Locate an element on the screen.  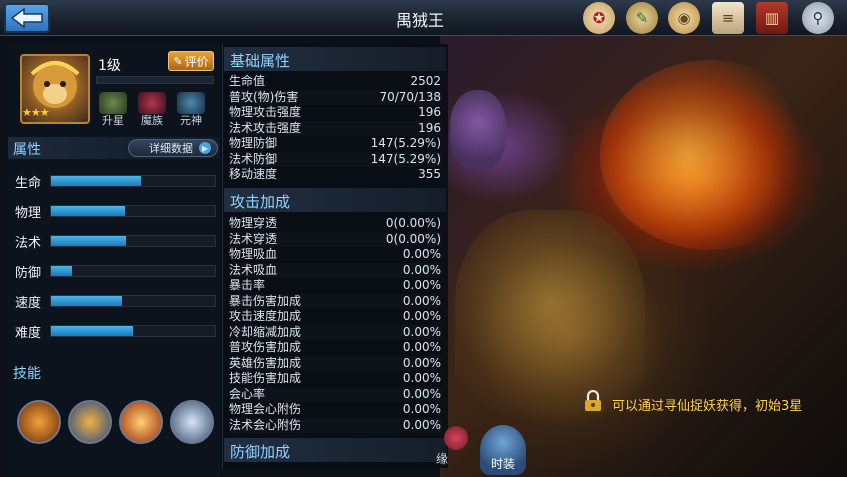
stat-row: 普攻伤害加成 0.00% is located at coordinates (335, 347).